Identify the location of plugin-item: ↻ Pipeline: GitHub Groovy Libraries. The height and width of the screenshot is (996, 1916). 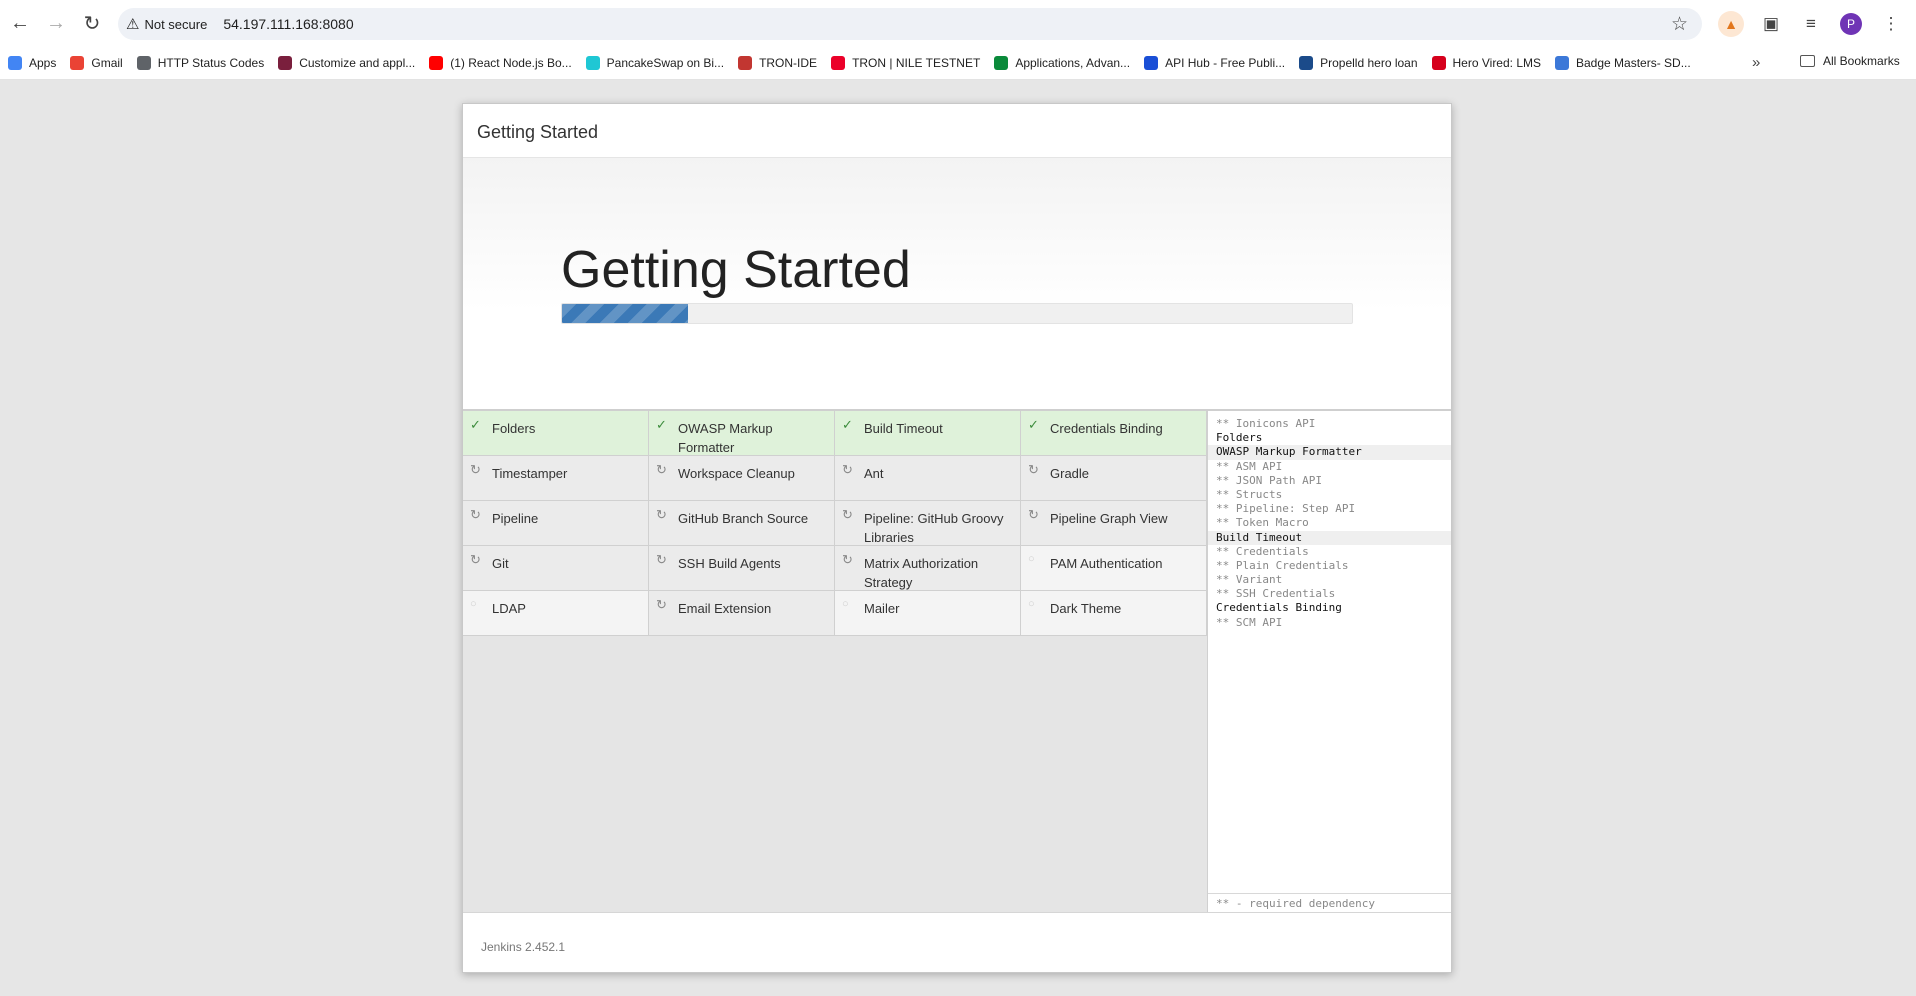
(928, 523).